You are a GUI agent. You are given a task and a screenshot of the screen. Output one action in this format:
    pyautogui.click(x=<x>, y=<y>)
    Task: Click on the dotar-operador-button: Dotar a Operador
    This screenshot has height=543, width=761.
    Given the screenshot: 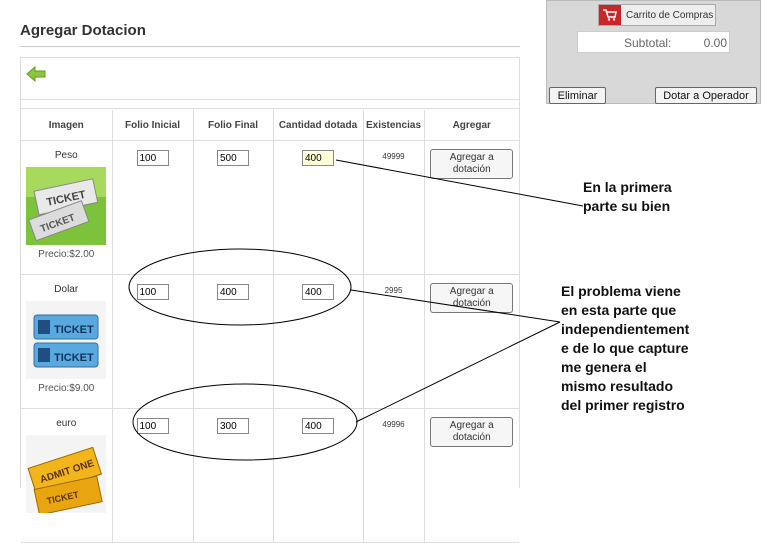 What is the action you would take?
    pyautogui.click(x=706, y=95)
    